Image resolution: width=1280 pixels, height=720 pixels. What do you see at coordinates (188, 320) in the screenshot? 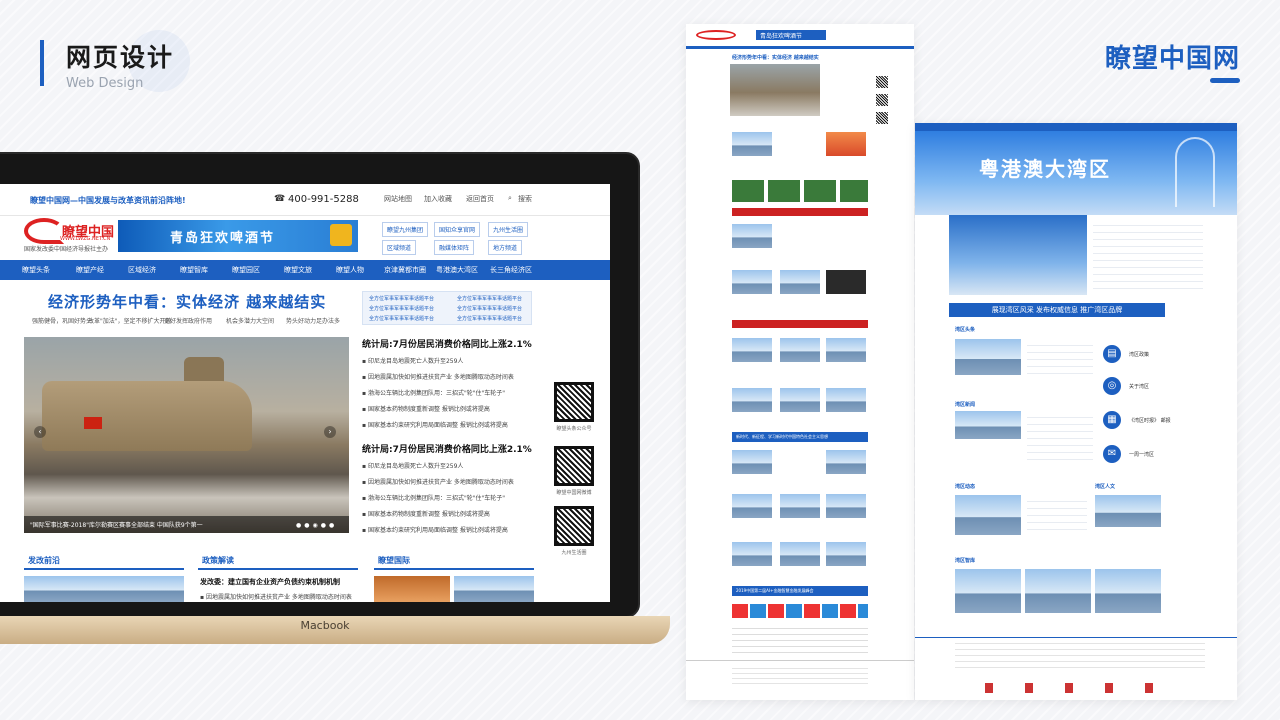
I see `sub-headline: 更好发挥政府作用` at bounding box center [188, 320].